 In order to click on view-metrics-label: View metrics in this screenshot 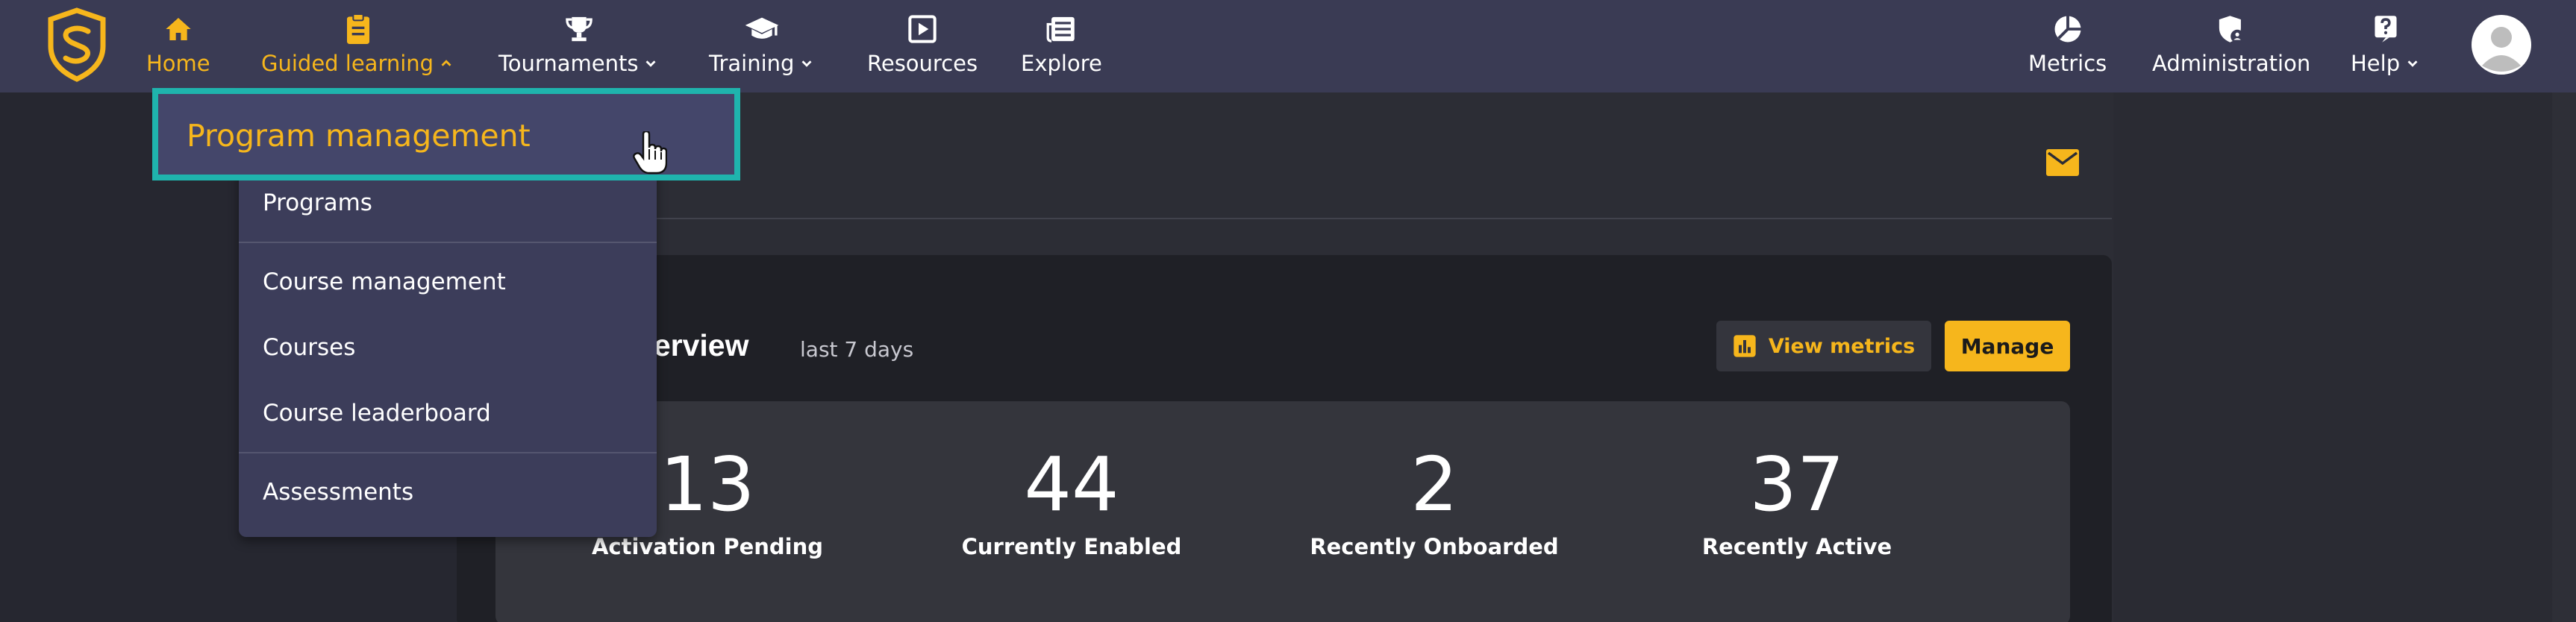, I will do `click(1842, 346)`.